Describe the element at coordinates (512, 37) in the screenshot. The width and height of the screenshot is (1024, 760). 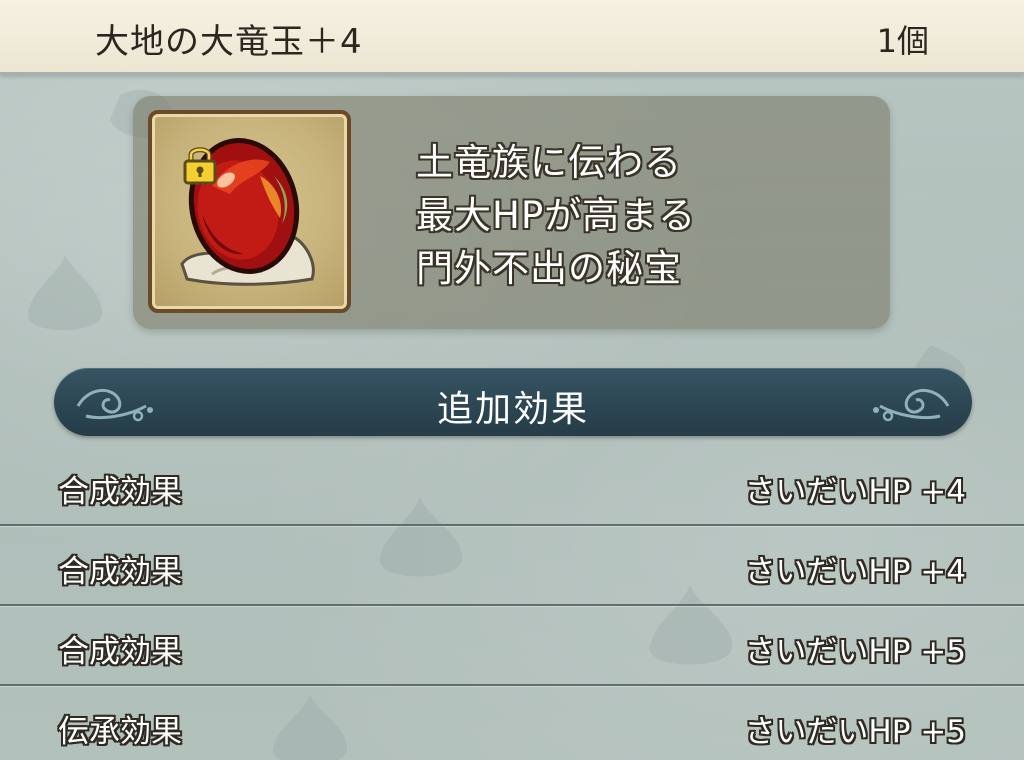
I see `item-title-bar: 大地の大竜玉＋4 1個` at that location.